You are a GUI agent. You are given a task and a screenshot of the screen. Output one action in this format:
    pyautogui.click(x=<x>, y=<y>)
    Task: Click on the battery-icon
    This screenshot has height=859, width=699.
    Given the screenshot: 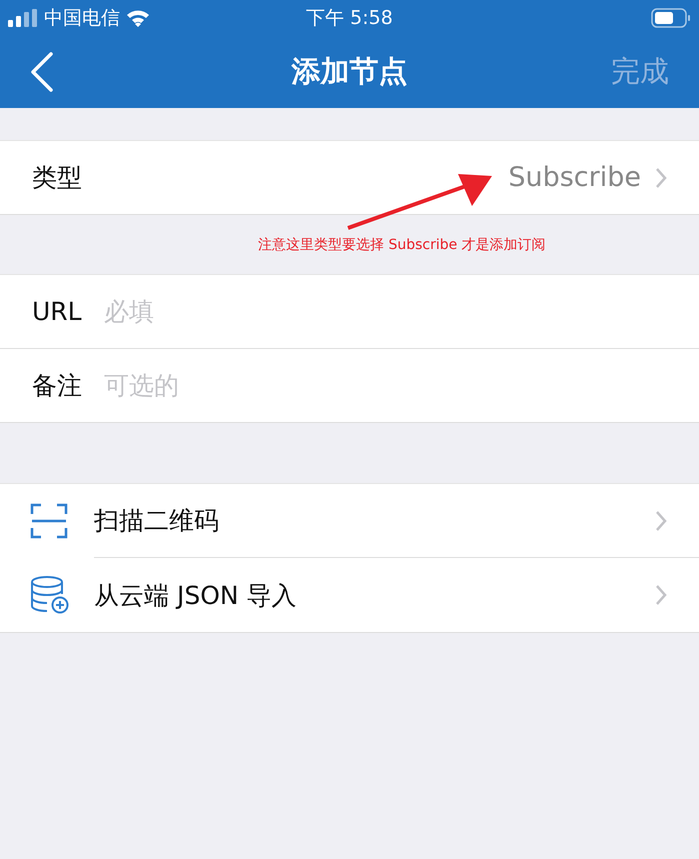 What is the action you would take?
    pyautogui.click(x=671, y=18)
    